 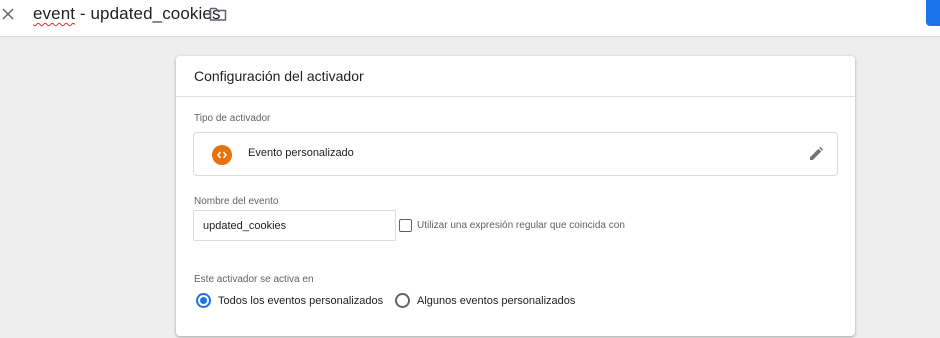 What do you see at coordinates (300, 301) in the screenshot?
I see `radio-all-custom-events-label: Todos los eventos personalizados` at bounding box center [300, 301].